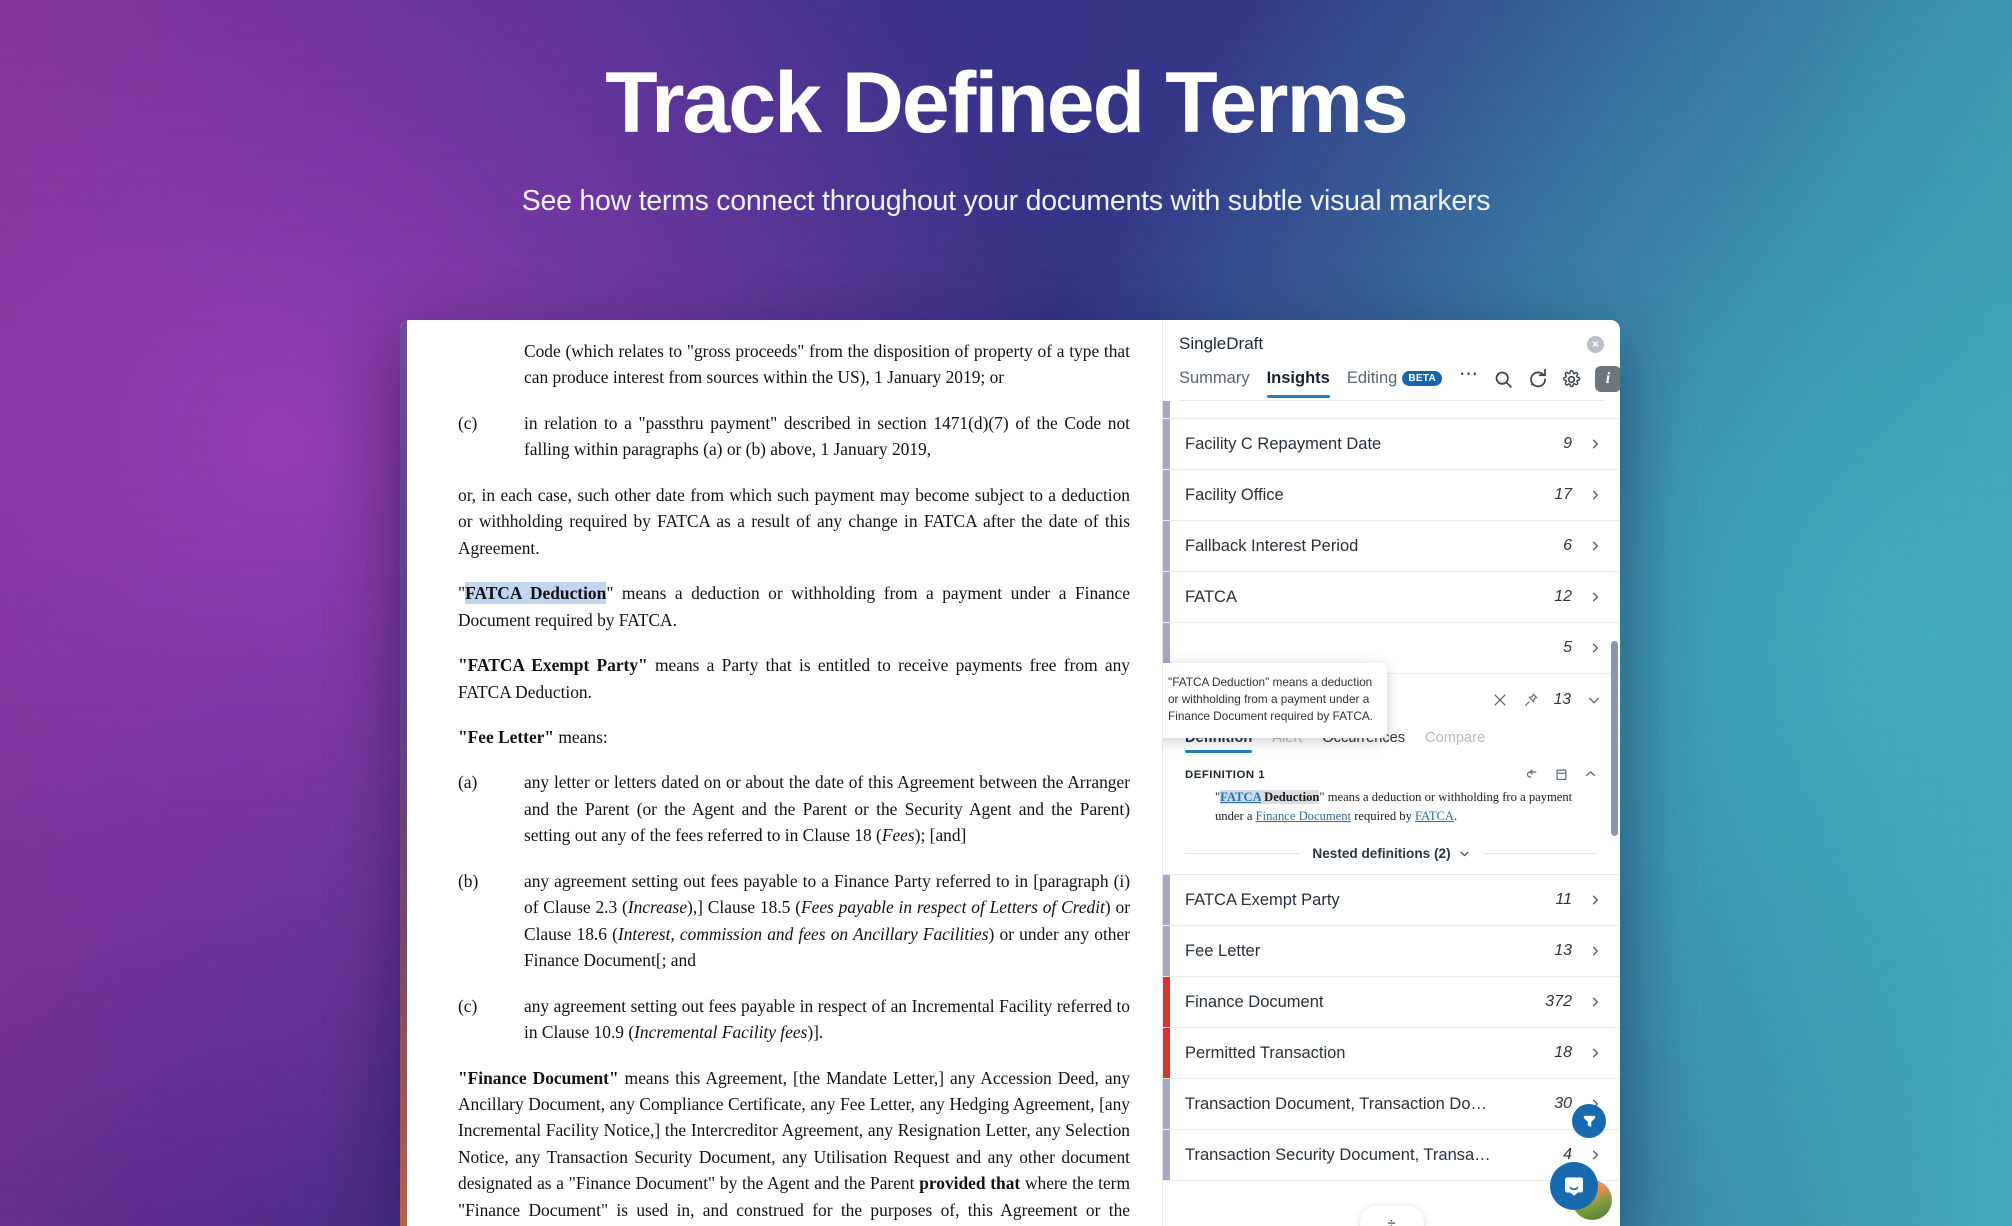 This screenshot has width=2012, height=1226. What do you see at coordinates (536, 593) in the screenshot?
I see `highlighted-term-fatca-deduction: FATCA Deduction` at bounding box center [536, 593].